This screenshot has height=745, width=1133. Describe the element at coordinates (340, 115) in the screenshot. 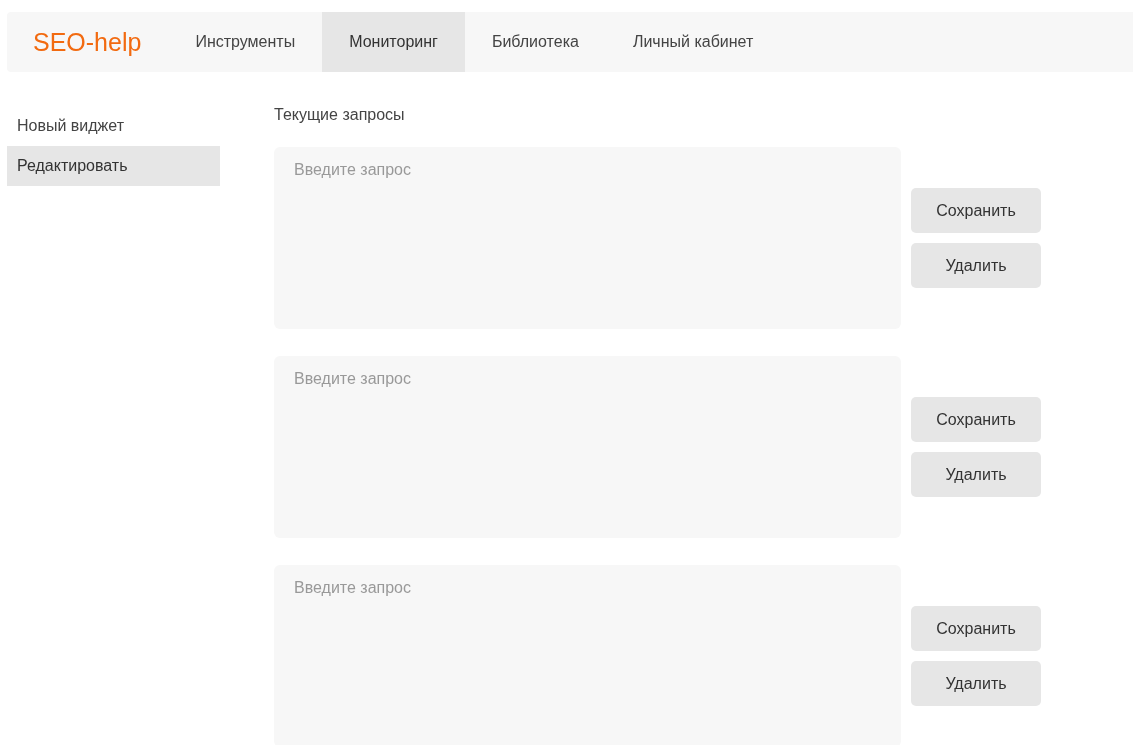

I see `section-title: Текущие запросы` at that location.